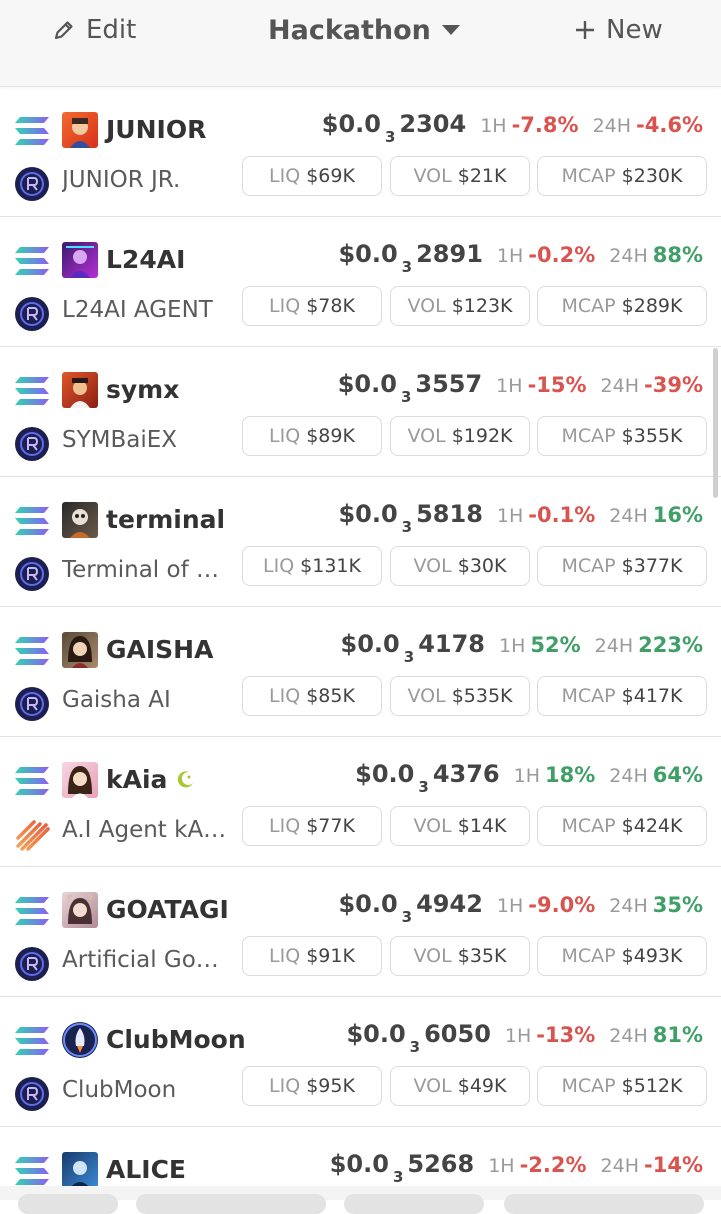 The height and width of the screenshot is (1214, 721). Describe the element at coordinates (312, 436) in the screenshot. I see `liquidity-pill: LIQ $89K` at that location.